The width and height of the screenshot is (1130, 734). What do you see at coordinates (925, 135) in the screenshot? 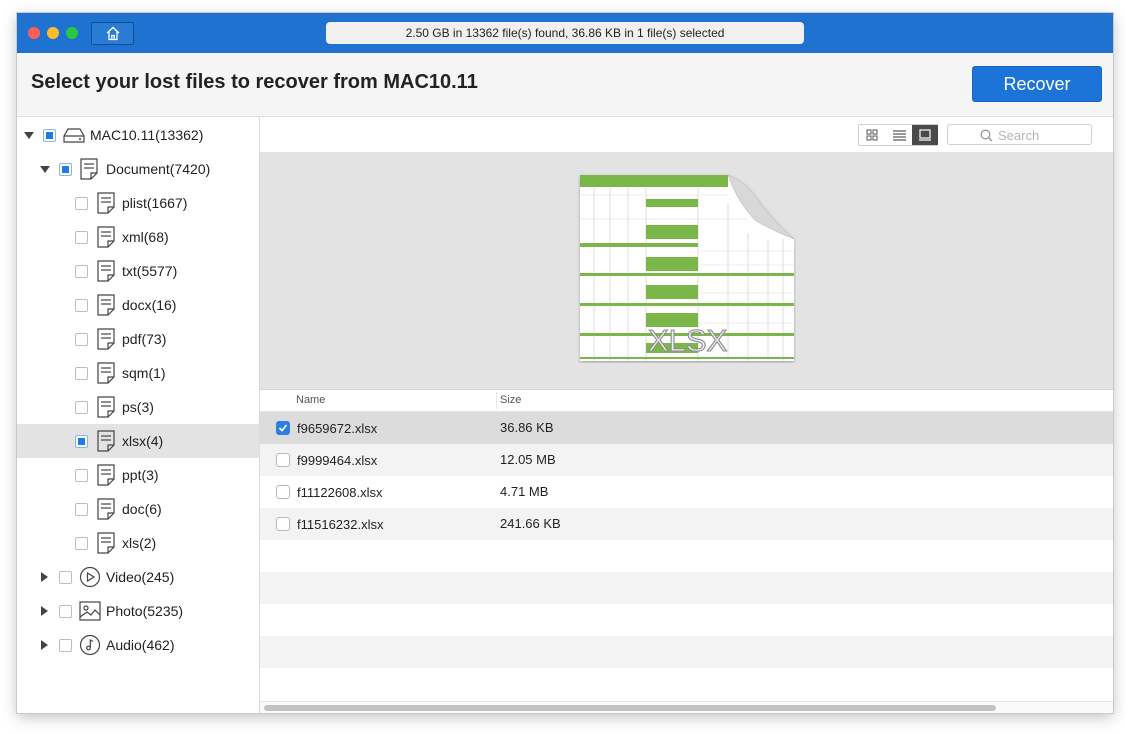
I see `preview-view-button` at bounding box center [925, 135].